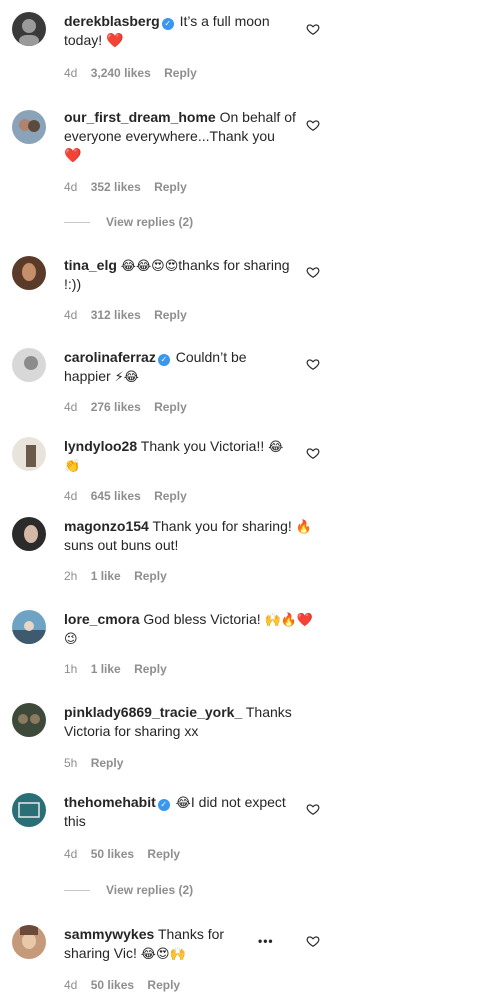 The height and width of the screenshot is (1000, 500). I want to click on comment-body: God bless Victoria!, so click(202, 619).